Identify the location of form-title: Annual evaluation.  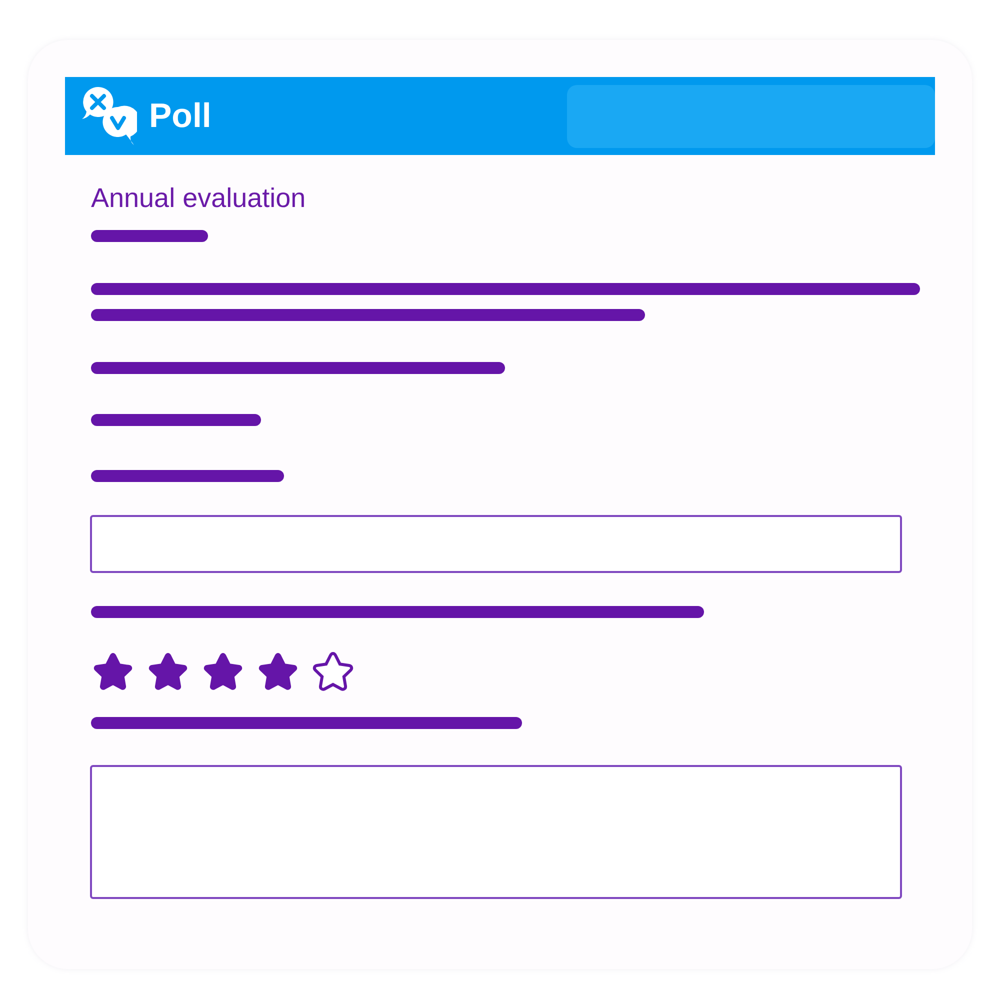
(199, 198).